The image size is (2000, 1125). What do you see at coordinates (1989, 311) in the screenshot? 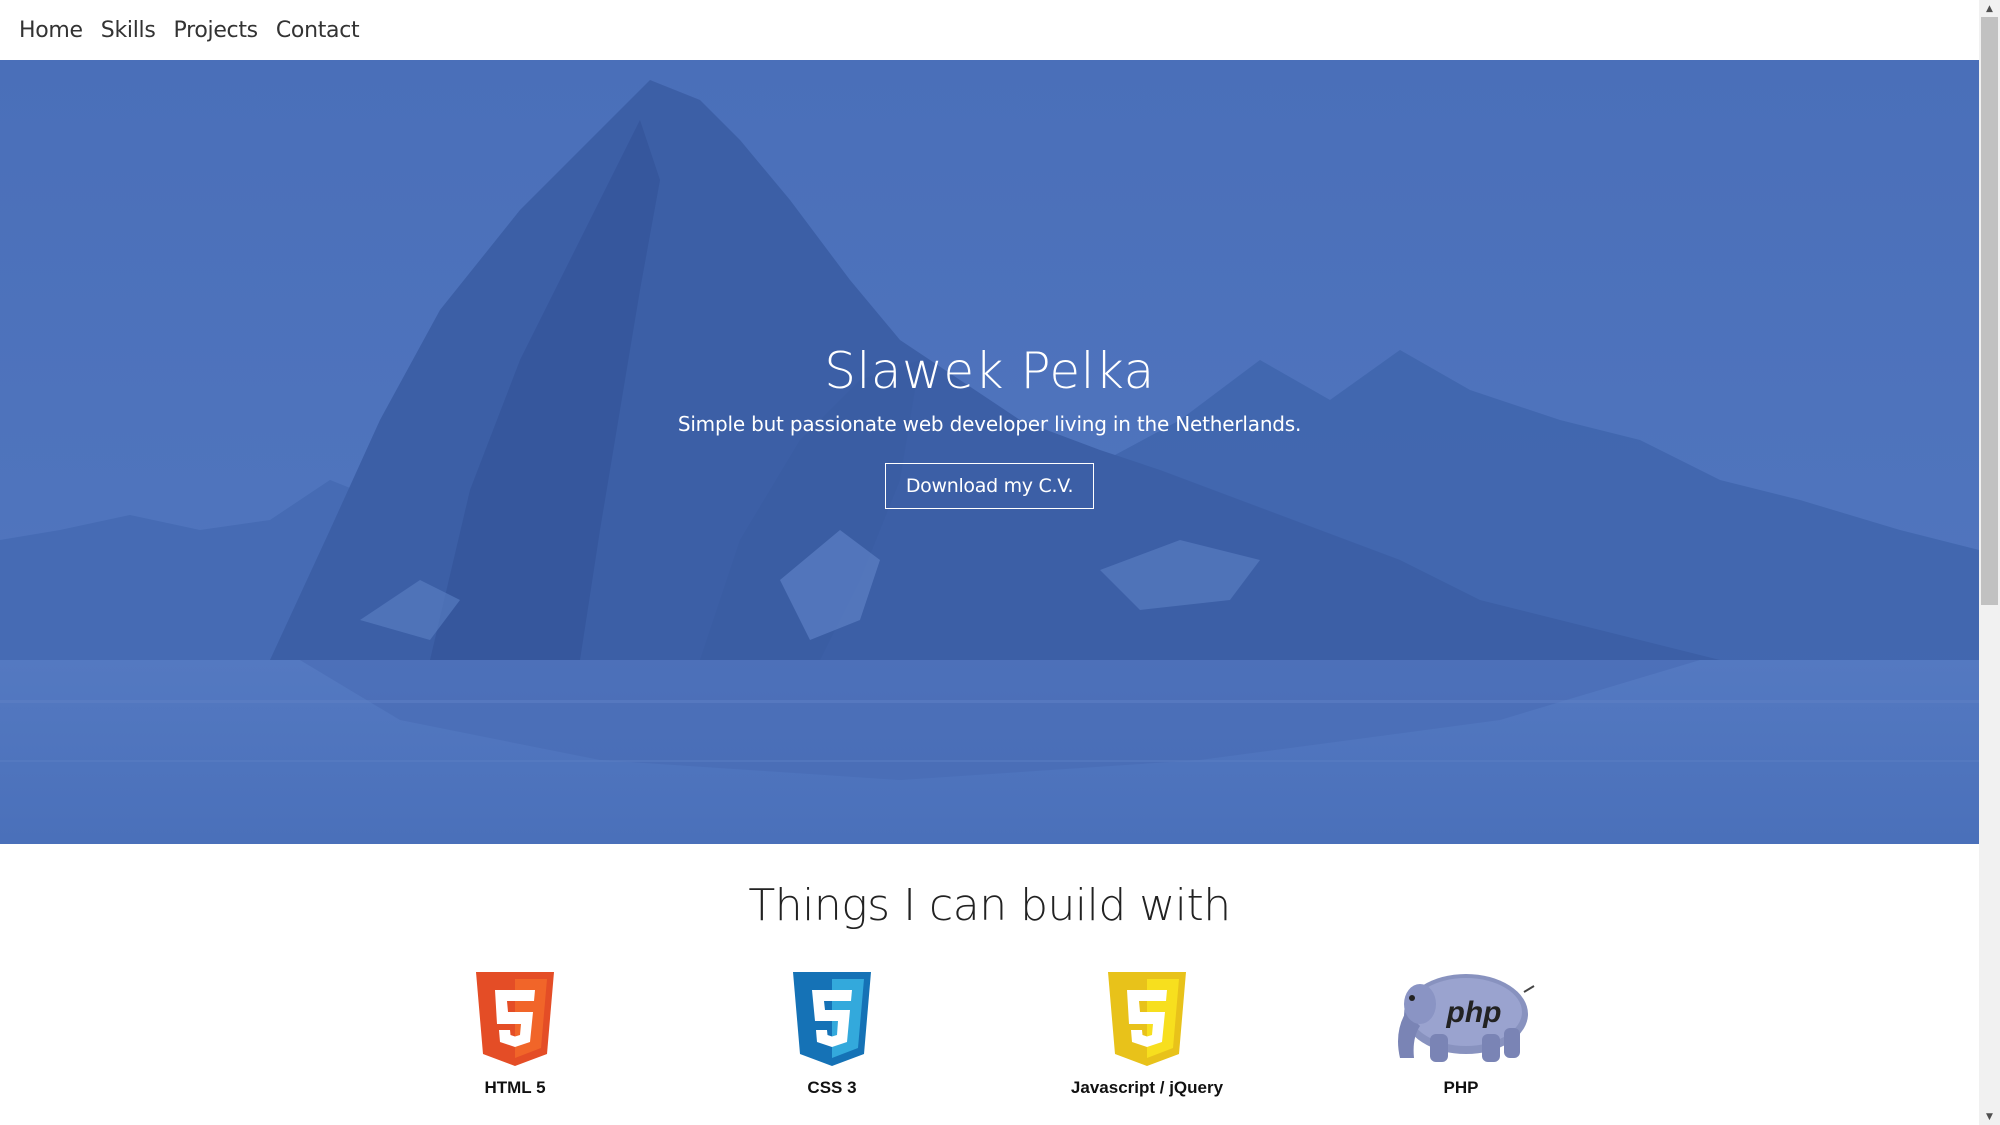
I see `scrollbar-thumb` at bounding box center [1989, 311].